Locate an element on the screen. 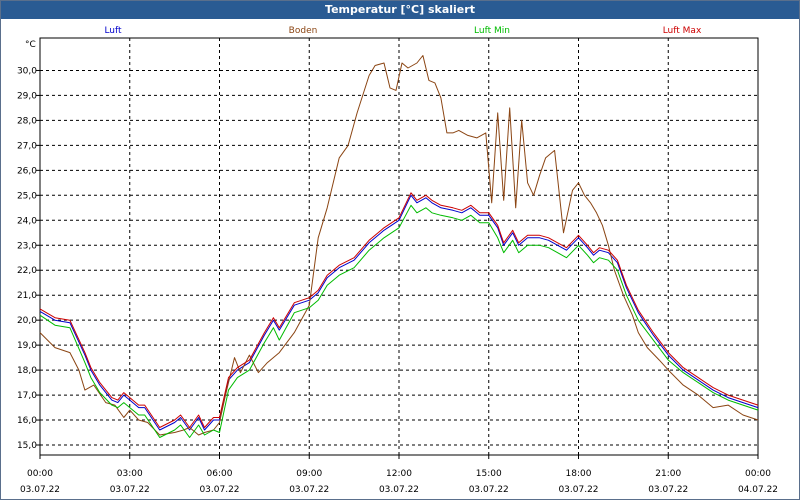 The image size is (800, 500). y-tick-label: 22,0 is located at coordinates (27, 271).